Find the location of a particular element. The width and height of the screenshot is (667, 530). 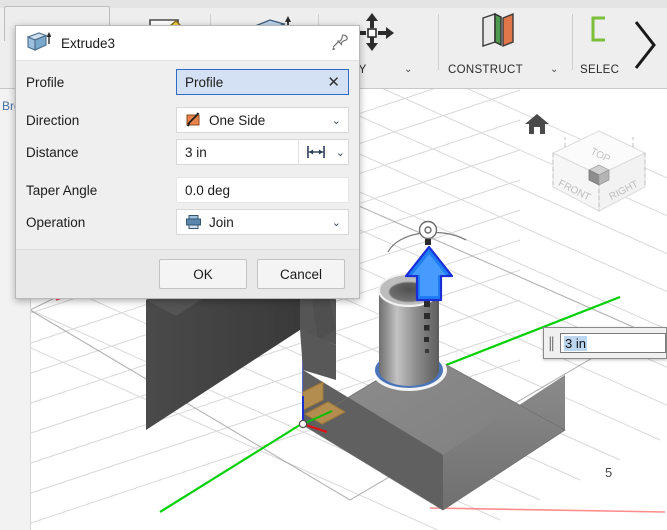

field-row-direction: Direction One Side ⌄ is located at coordinates (187, 120).